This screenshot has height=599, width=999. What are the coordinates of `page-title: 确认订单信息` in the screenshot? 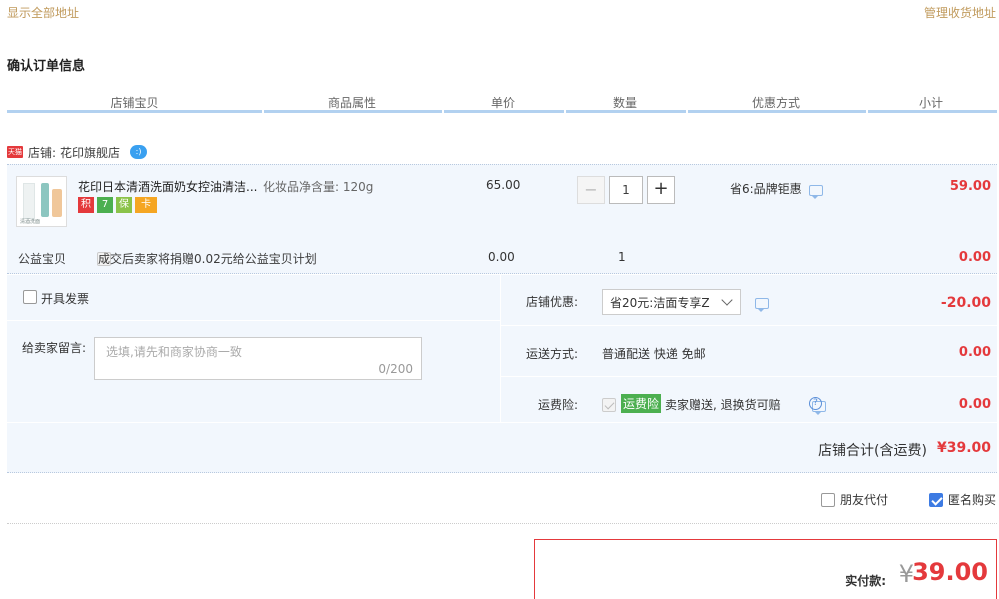 It's located at (46, 66).